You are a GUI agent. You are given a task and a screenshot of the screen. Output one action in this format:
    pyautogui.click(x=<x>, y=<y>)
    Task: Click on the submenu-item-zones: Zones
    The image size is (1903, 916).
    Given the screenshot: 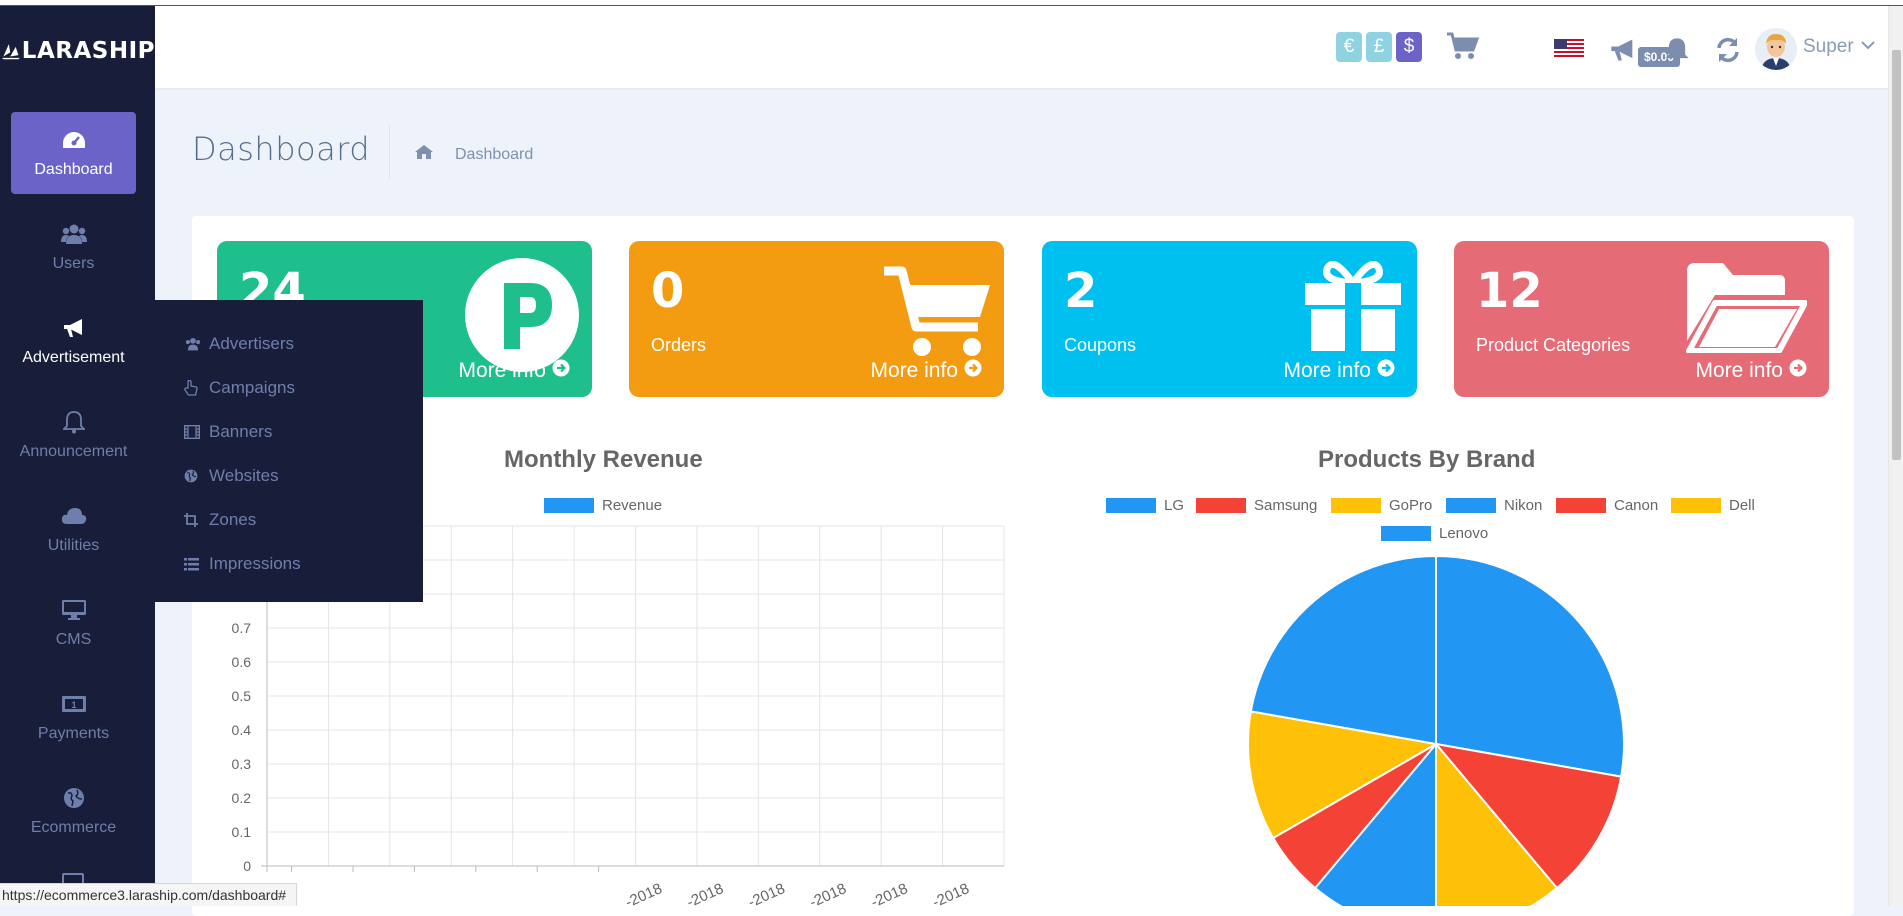 What is the action you would take?
    pyautogui.click(x=289, y=520)
    